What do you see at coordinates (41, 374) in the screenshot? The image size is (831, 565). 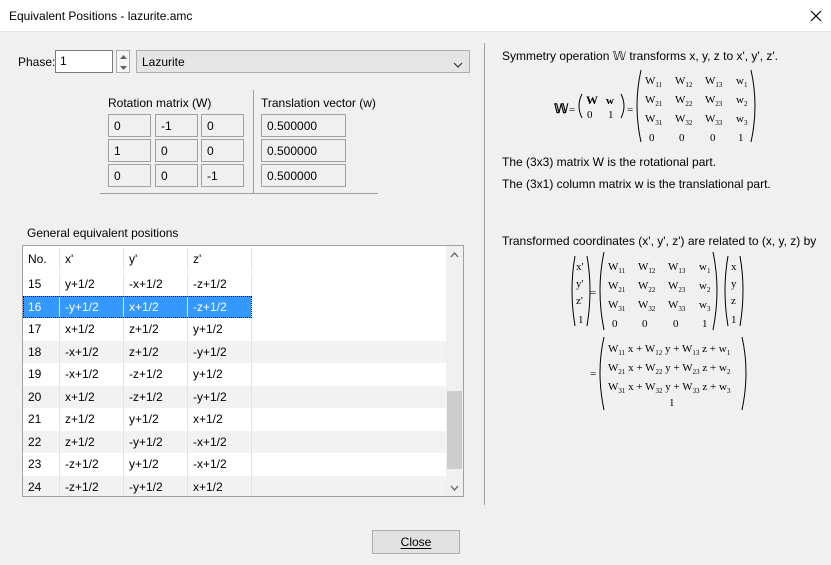 I see `row-number: 19` at bounding box center [41, 374].